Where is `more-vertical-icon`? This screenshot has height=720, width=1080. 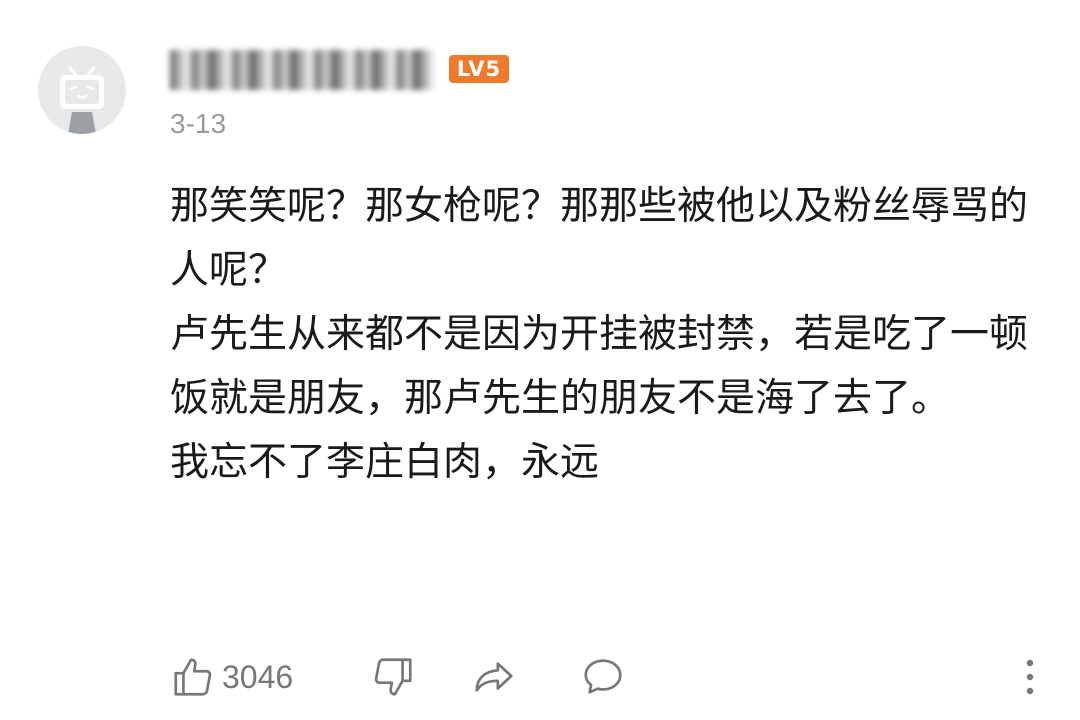 more-vertical-icon is located at coordinates (1030, 677).